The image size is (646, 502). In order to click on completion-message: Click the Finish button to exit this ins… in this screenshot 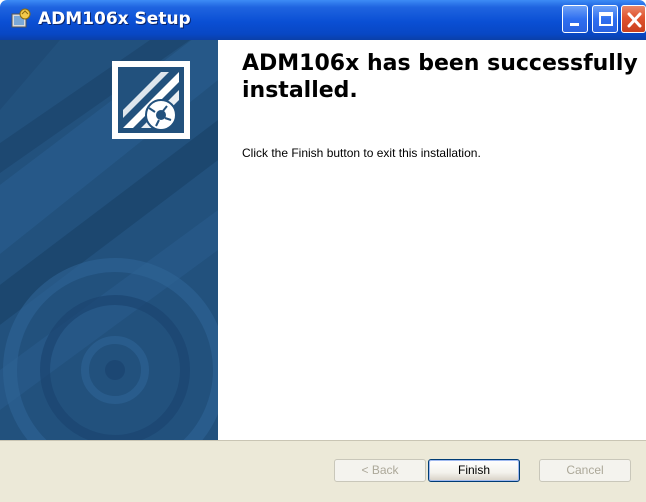, I will do `click(361, 153)`.